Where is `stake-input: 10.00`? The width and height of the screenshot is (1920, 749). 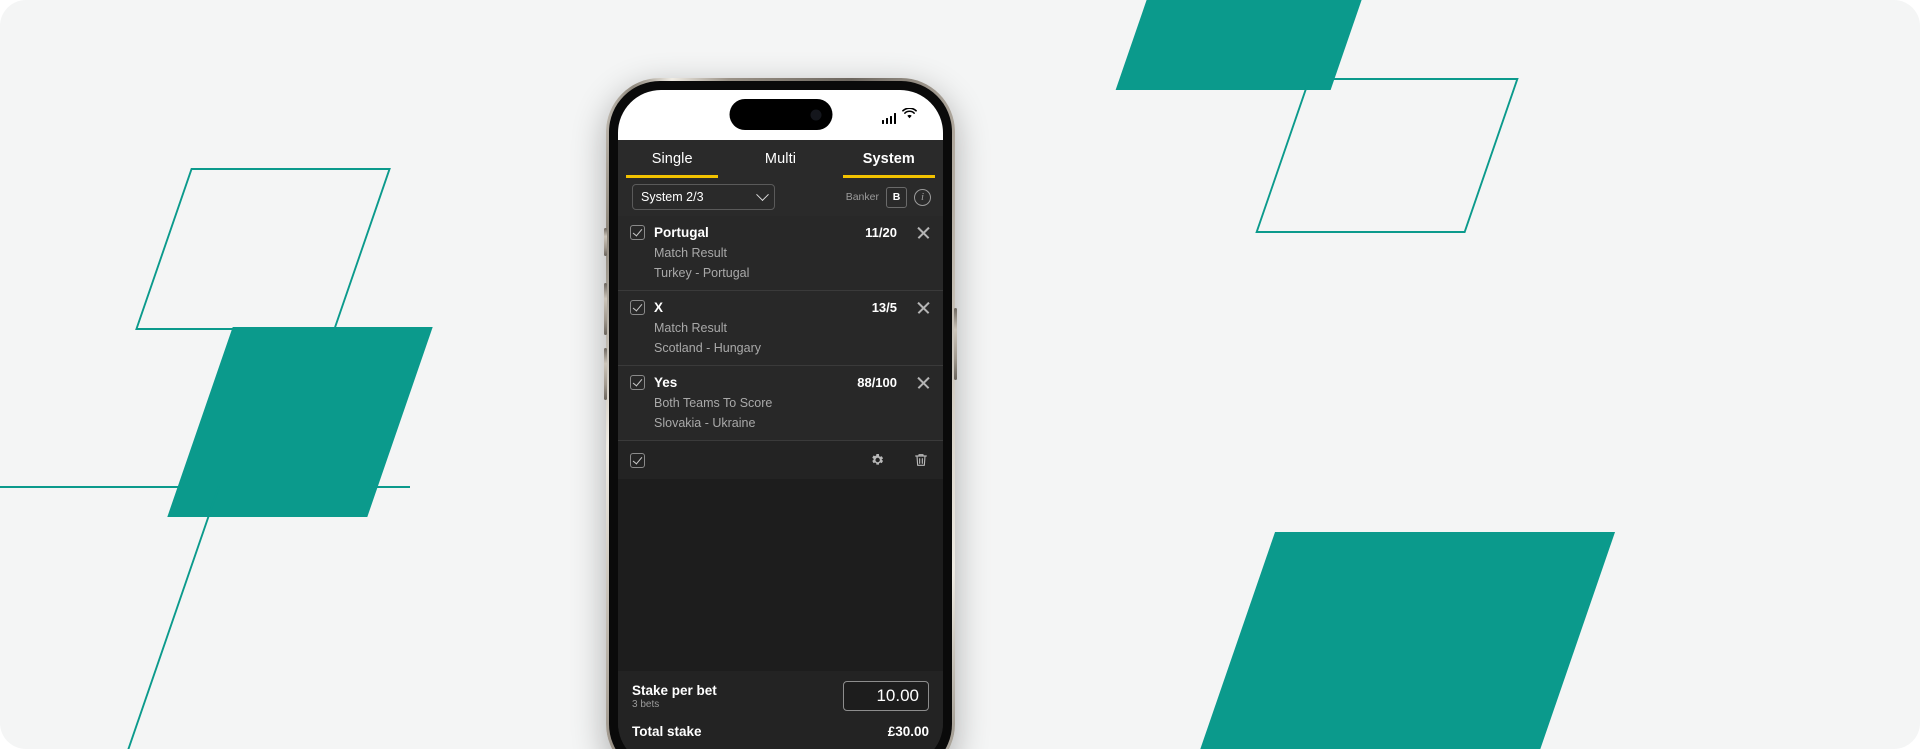 stake-input: 10.00 is located at coordinates (886, 696).